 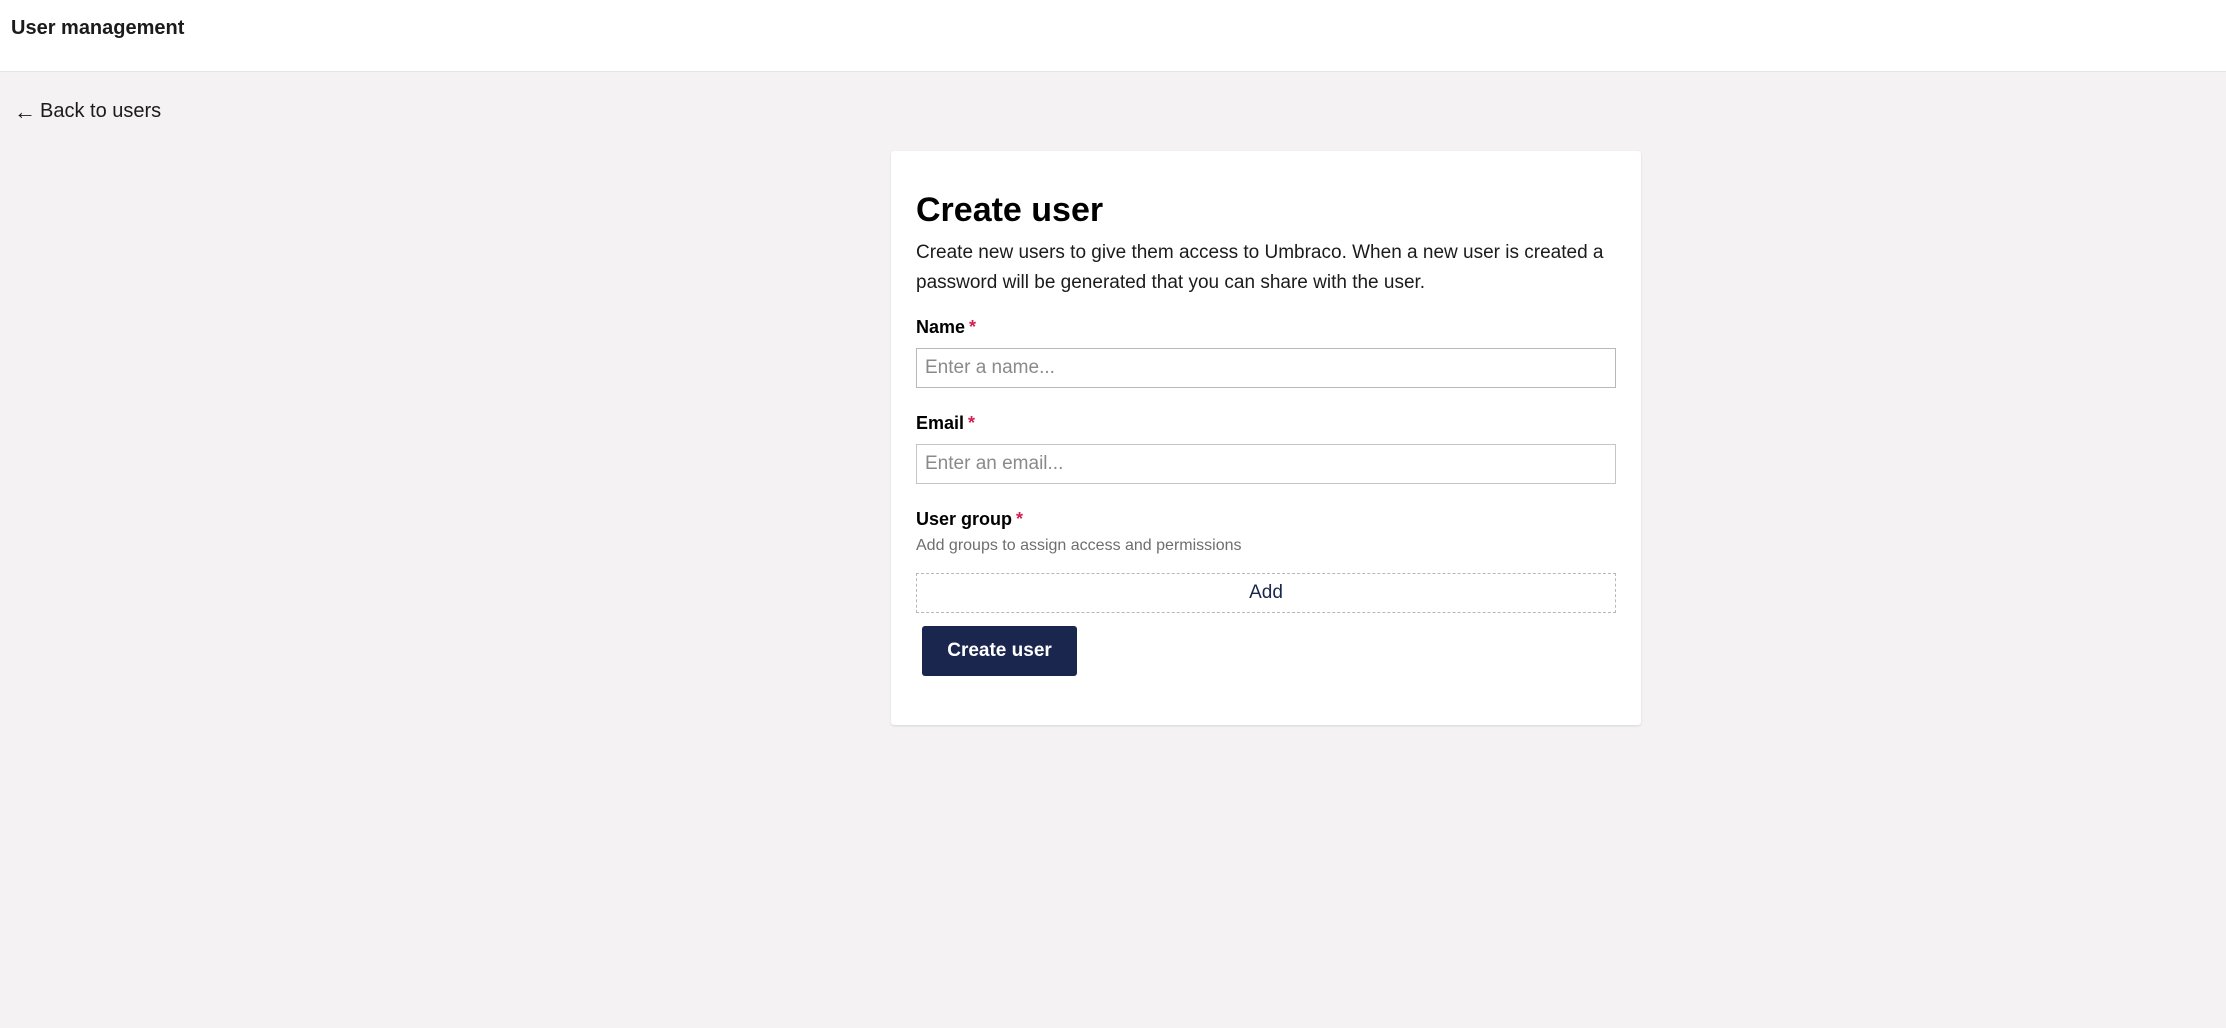 What do you see at coordinates (25, 111) in the screenshot?
I see `arrow-left-icon: ←` at bounding box center [25, 111].